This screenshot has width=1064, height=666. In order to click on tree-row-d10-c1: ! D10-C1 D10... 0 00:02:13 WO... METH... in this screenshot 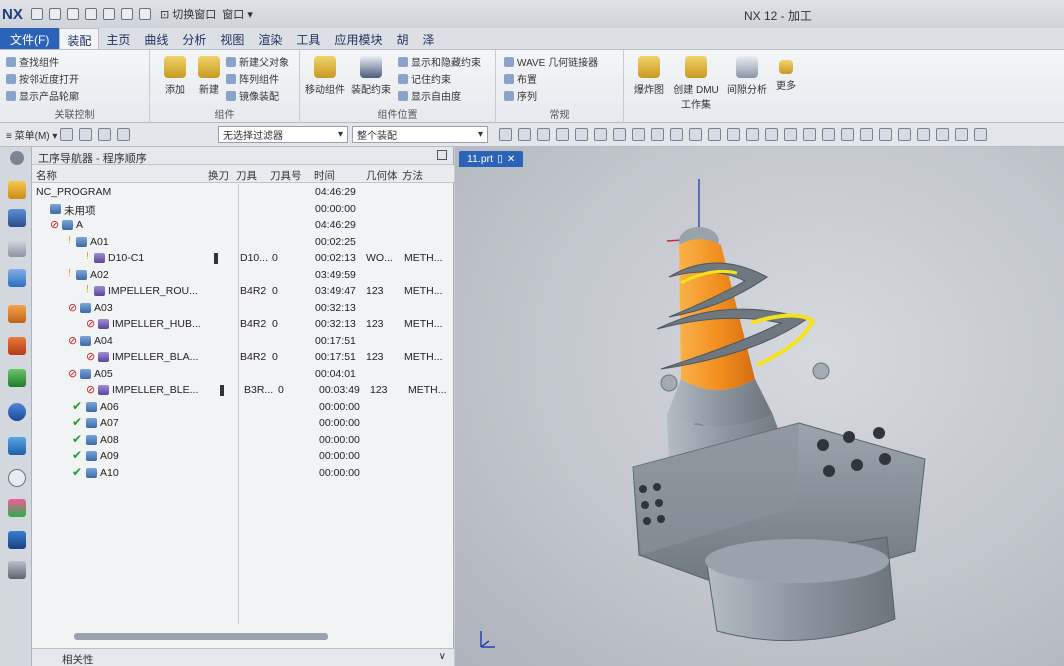, I will do `click(243, 258)`.